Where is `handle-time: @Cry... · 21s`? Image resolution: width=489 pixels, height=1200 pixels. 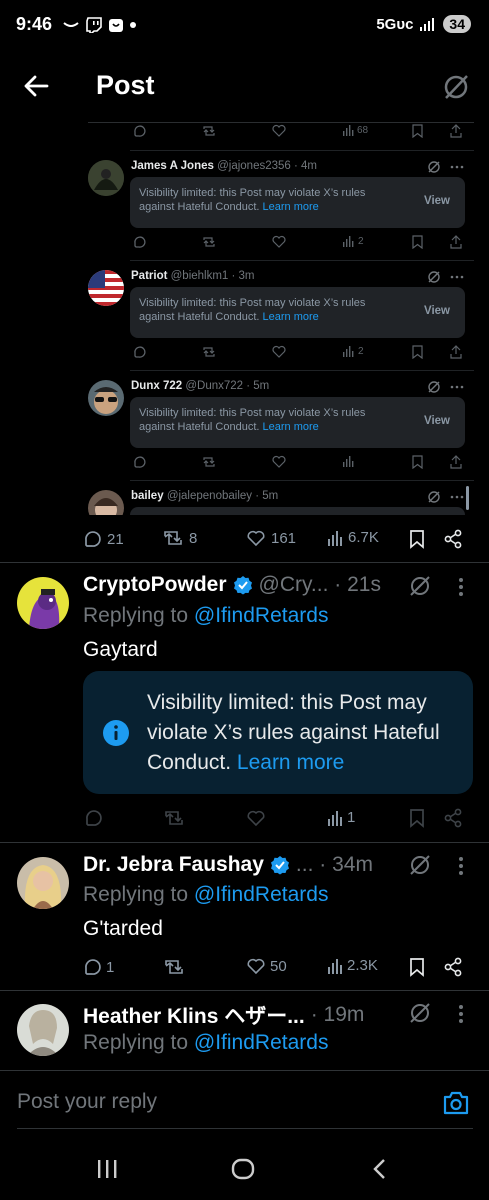 handle-time: @Cry... · 21s is located at coordinates (319, 584).